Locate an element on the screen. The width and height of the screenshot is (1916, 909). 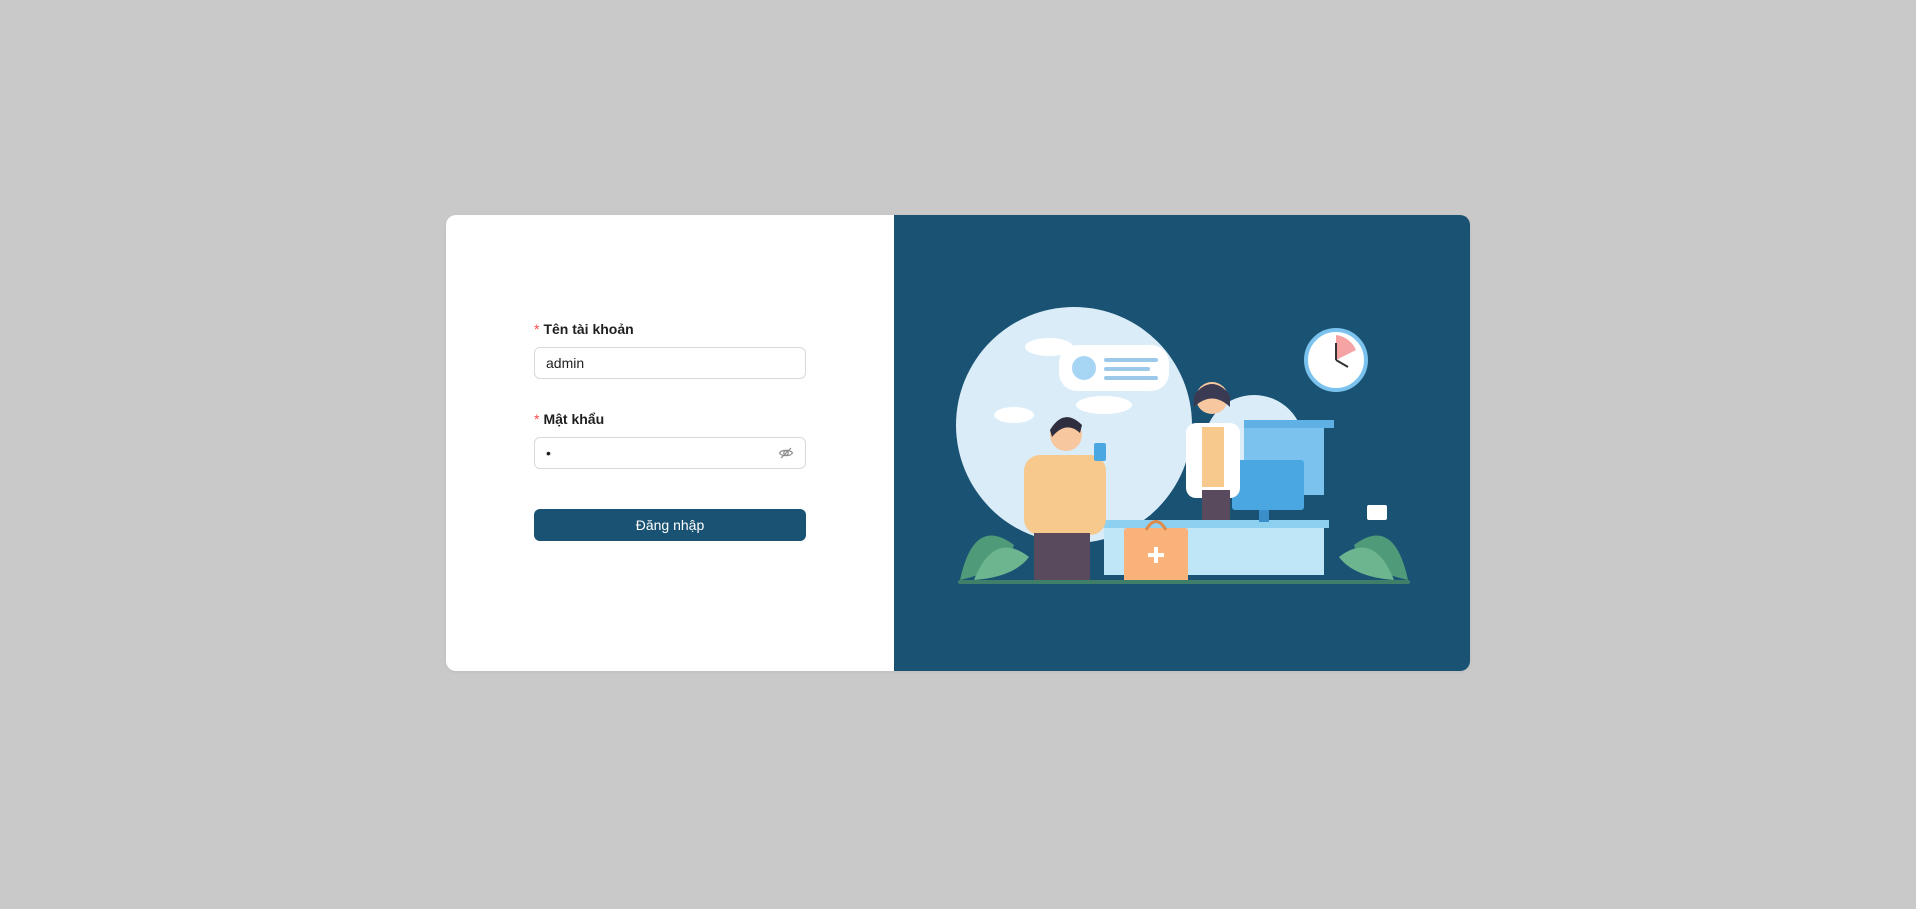
pill-icon is located at coordinates (1084, 368).